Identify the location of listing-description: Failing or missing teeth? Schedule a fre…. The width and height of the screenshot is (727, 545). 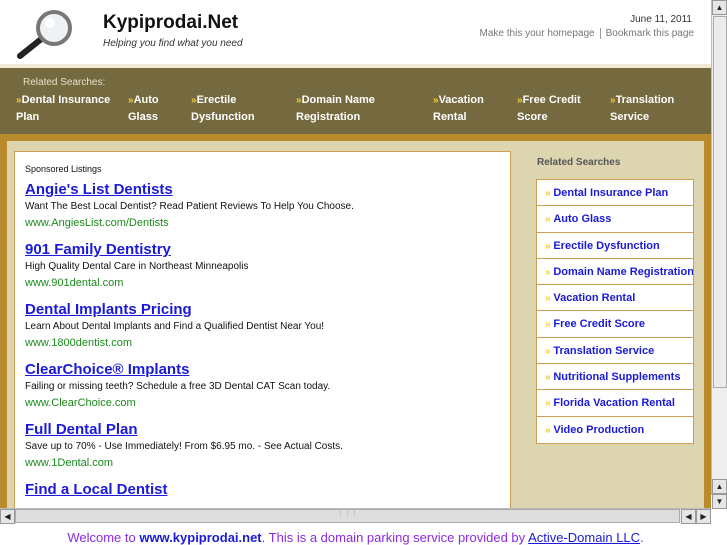
(178, 386).